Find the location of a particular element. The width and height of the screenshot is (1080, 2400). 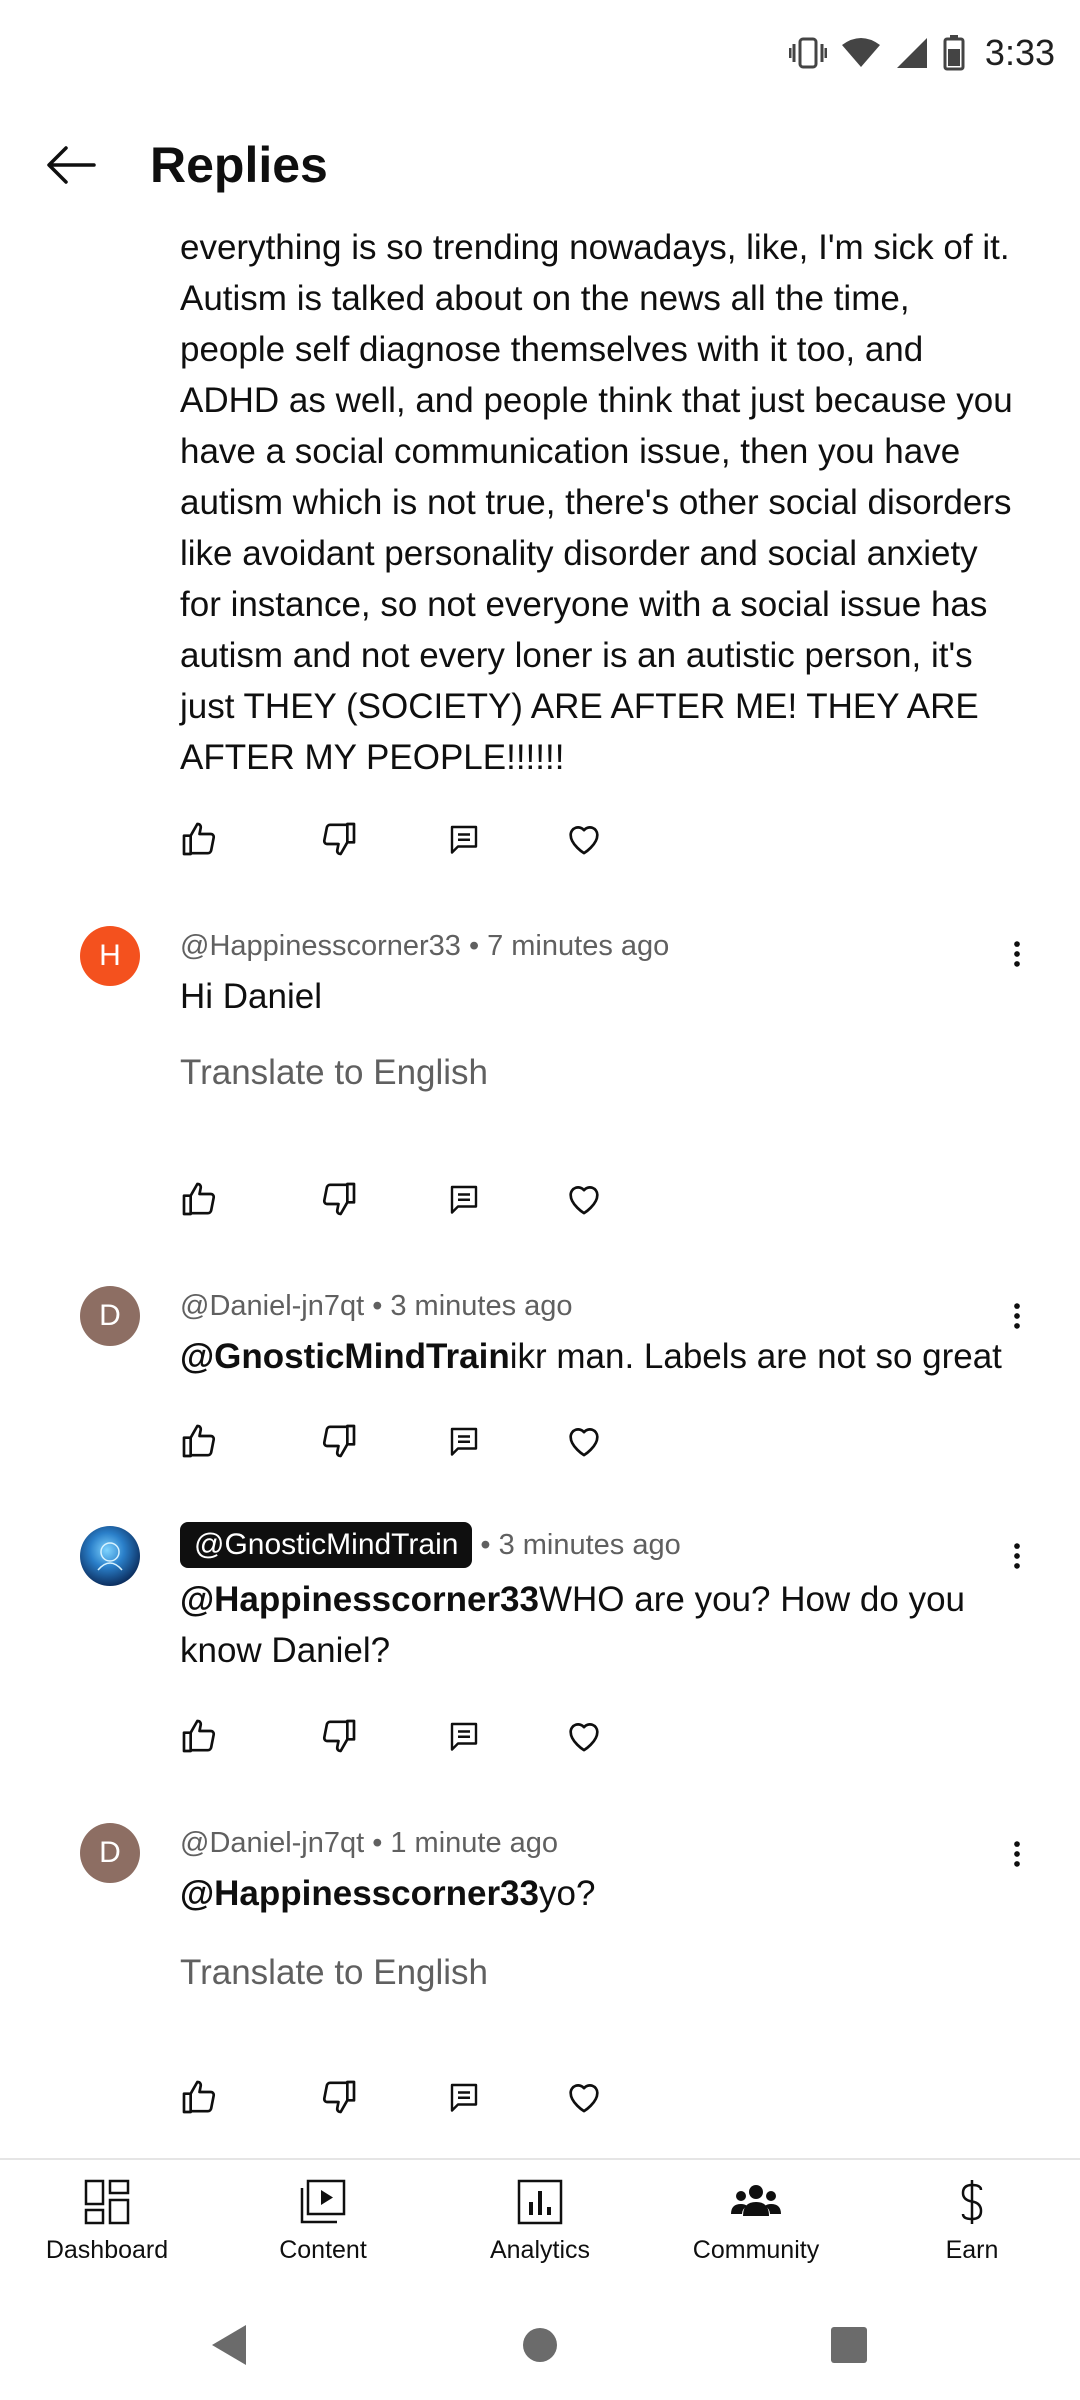

mention-link: @GnosticMindTrain is located at coordinates (345, 1356).